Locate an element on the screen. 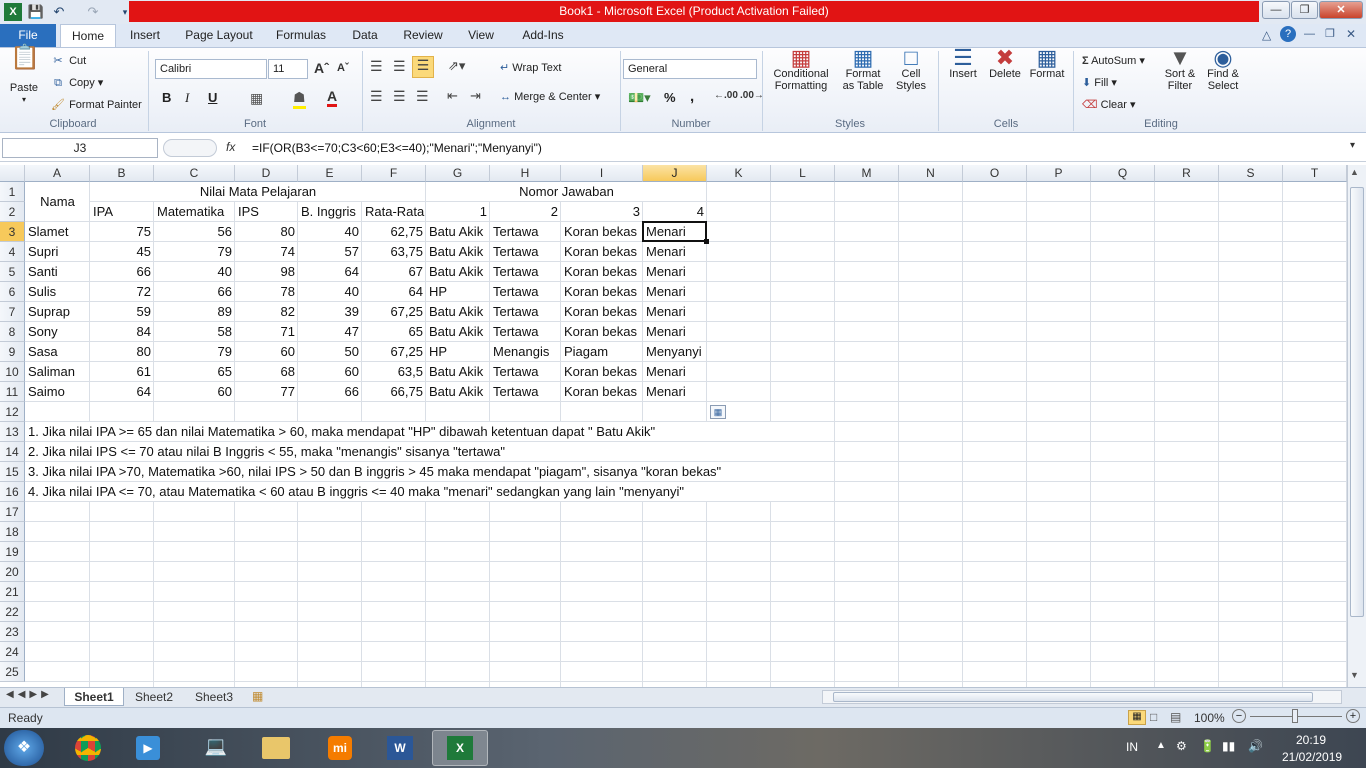 This screenshot has width=1366, height=768. column-header-k: K is located at coordinates (739, 173).